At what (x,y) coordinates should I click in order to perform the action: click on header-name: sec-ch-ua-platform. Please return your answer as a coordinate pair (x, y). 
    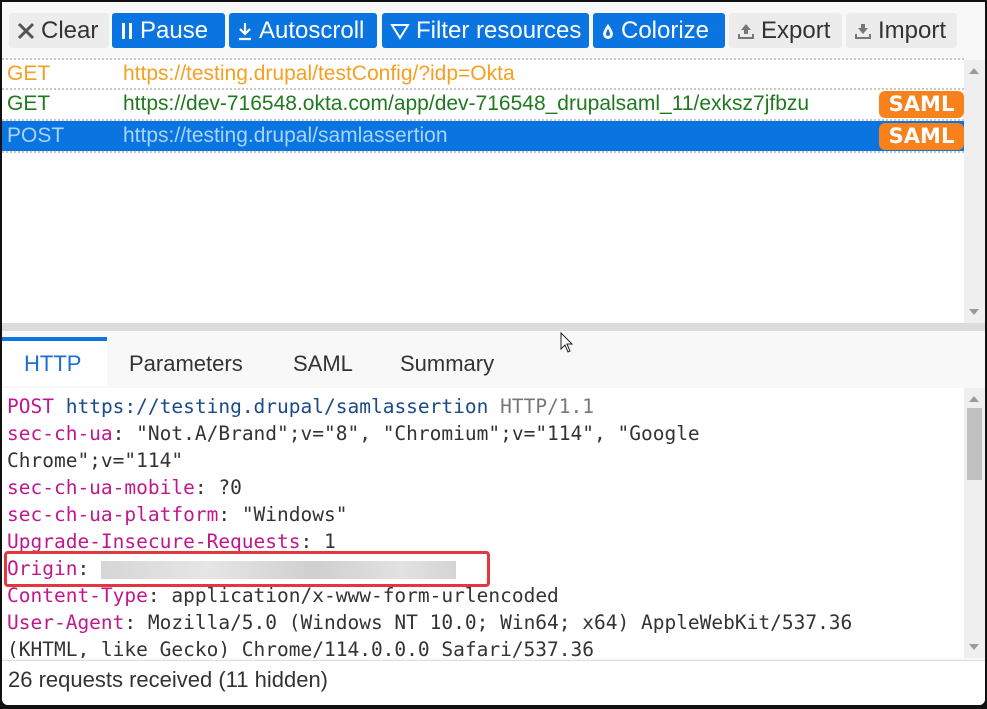
    Looking at the image, I should click on (113, 514).